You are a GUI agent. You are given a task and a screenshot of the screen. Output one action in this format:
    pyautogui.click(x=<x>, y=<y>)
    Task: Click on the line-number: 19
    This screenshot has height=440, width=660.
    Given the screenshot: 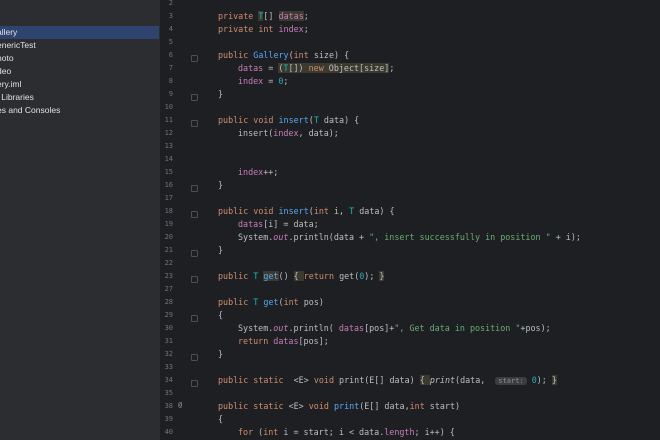 What is the action you would take?
    pyautogui.click(x=168, y=224)
    